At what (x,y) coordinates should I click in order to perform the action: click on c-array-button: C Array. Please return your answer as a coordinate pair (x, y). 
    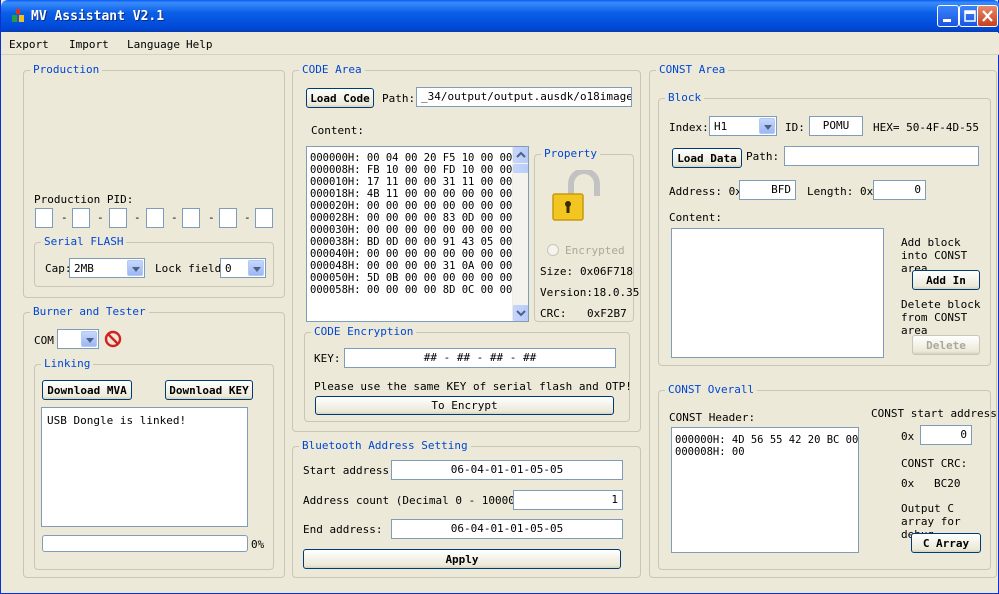
    Looking at the image, I should click on (946, 543).